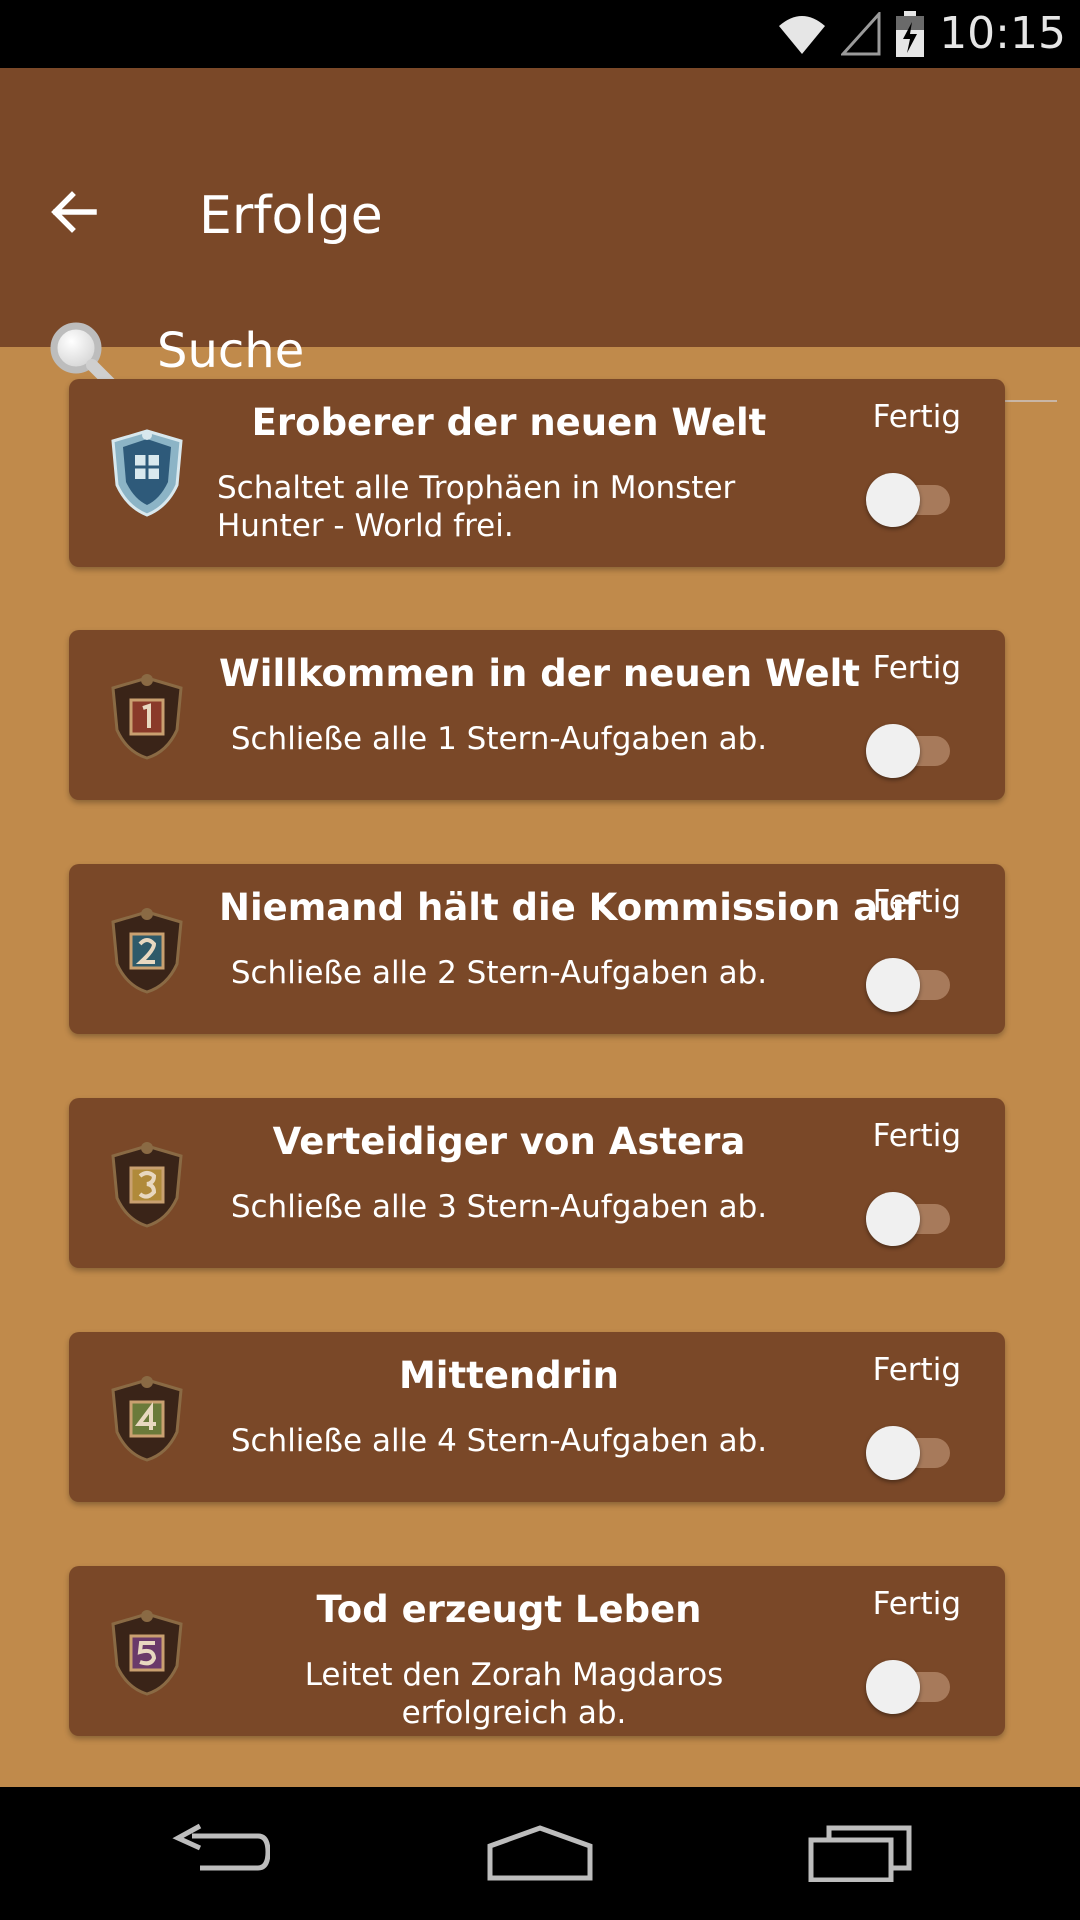 Image resolution: width=1080 pixels, height=1920 pixels. I want to click on crest-emblem-icon, so click(147, 473).